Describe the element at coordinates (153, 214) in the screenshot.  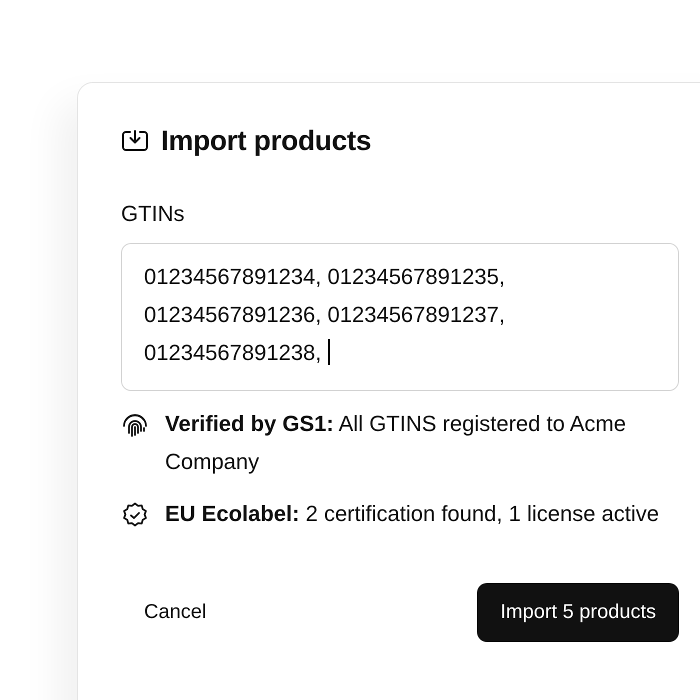
I see `field-label: GTINs` at that location.